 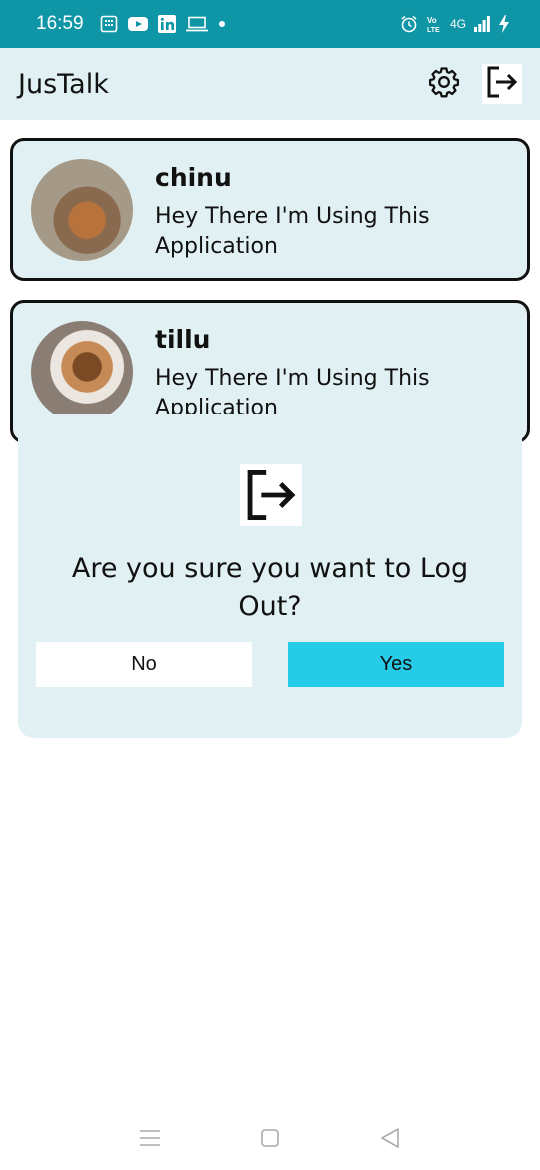 I want to click on home-button, so click(x=270, y=1140).